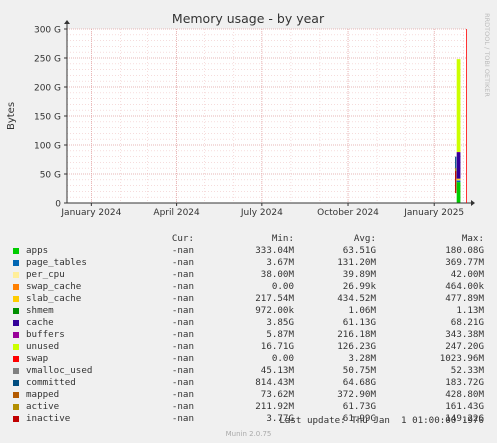  I want to click on last-update: Last update: Thu Jan 1 01:00:00 1970, so click(381, 420).